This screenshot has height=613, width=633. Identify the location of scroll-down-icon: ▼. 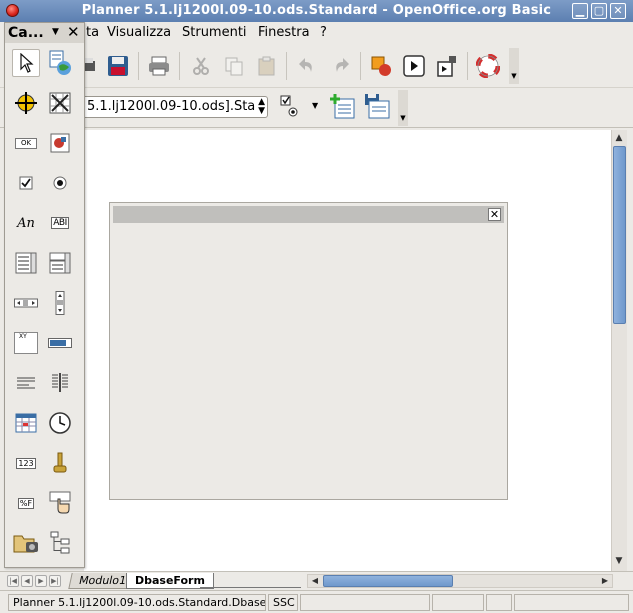
(619, 561).